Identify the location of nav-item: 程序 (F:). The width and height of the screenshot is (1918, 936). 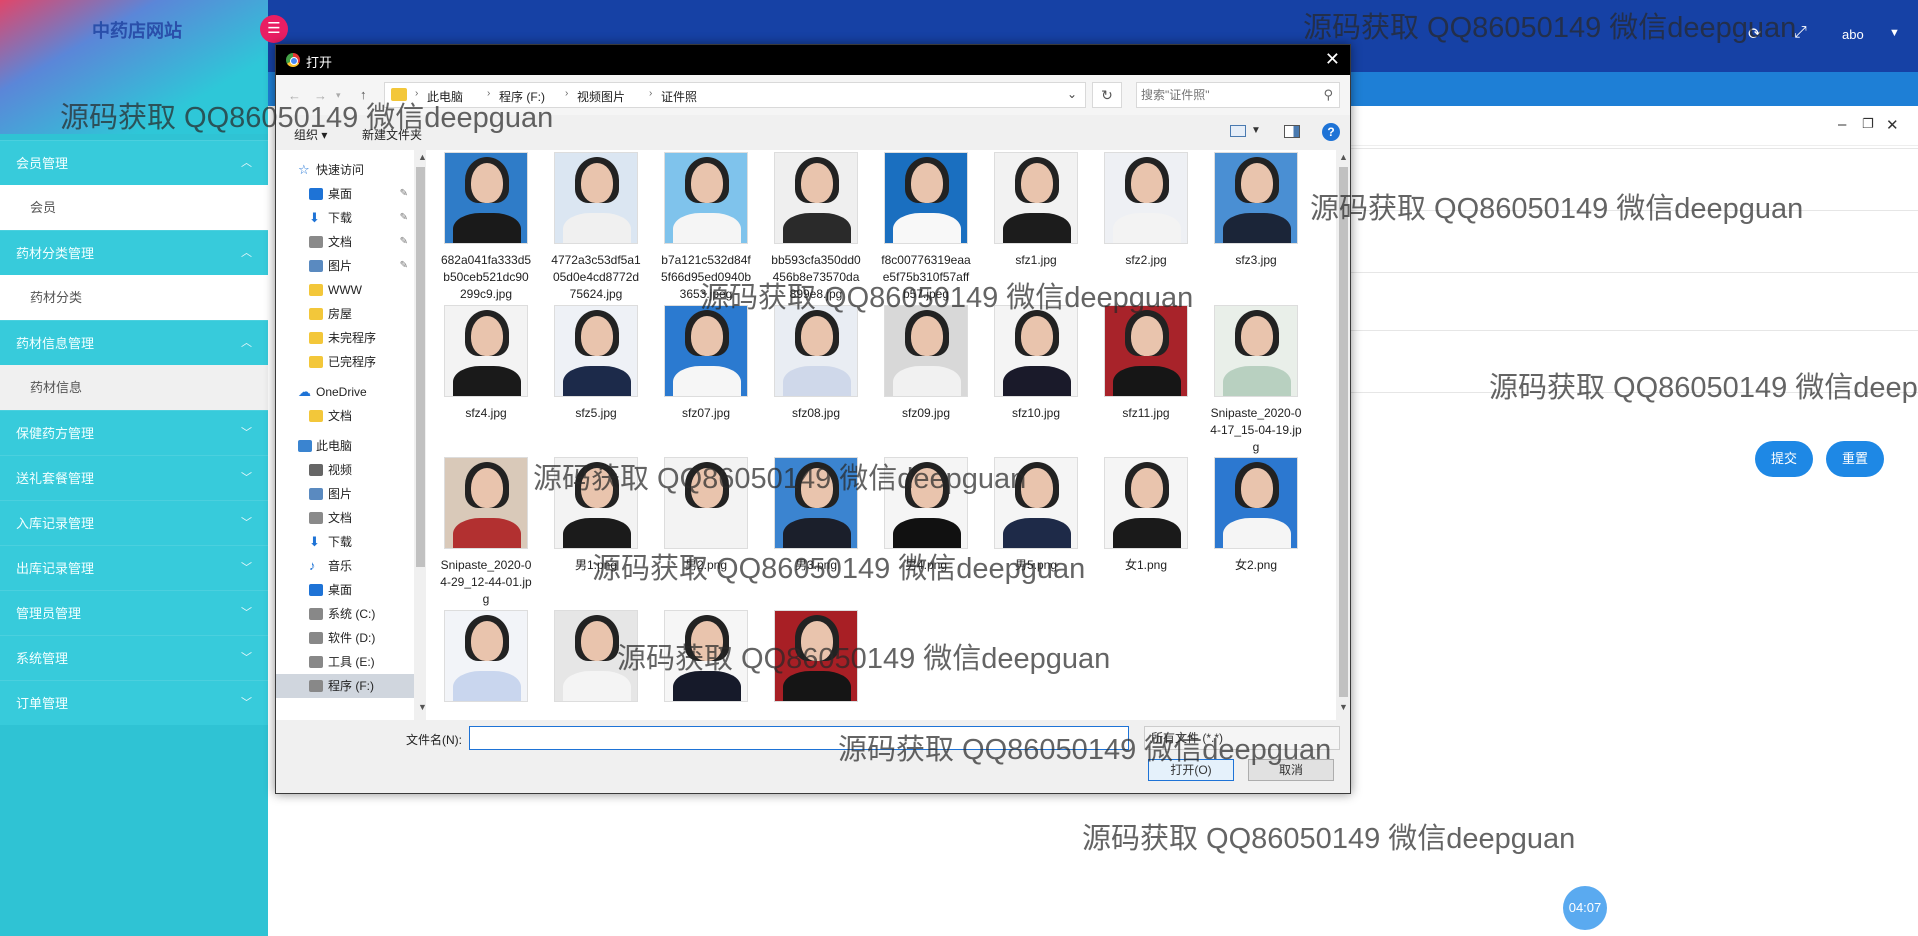
(345, 686).